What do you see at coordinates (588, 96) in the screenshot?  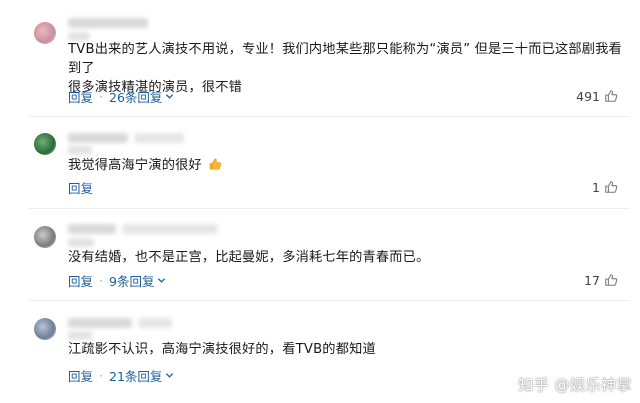 I see `like-count: 491` at bounding box center [588, 96].